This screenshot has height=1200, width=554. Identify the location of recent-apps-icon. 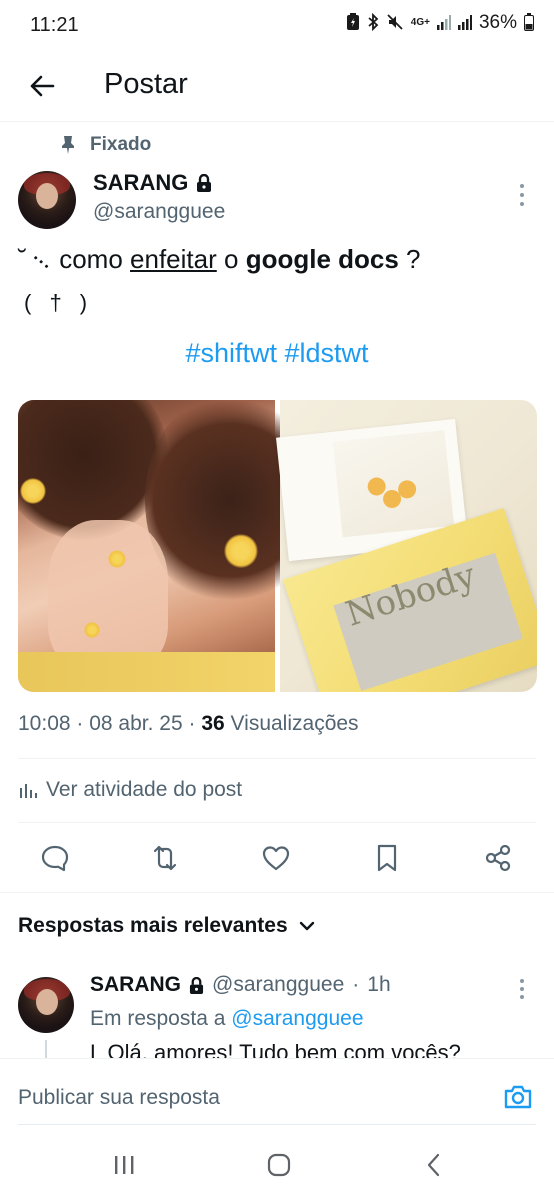
(124, 1165).